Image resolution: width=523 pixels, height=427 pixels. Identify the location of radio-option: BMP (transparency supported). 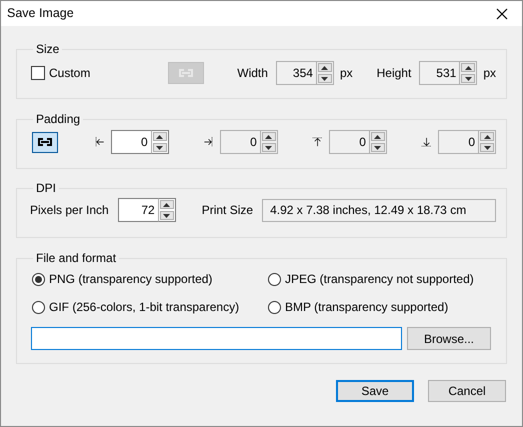
(382, 307).